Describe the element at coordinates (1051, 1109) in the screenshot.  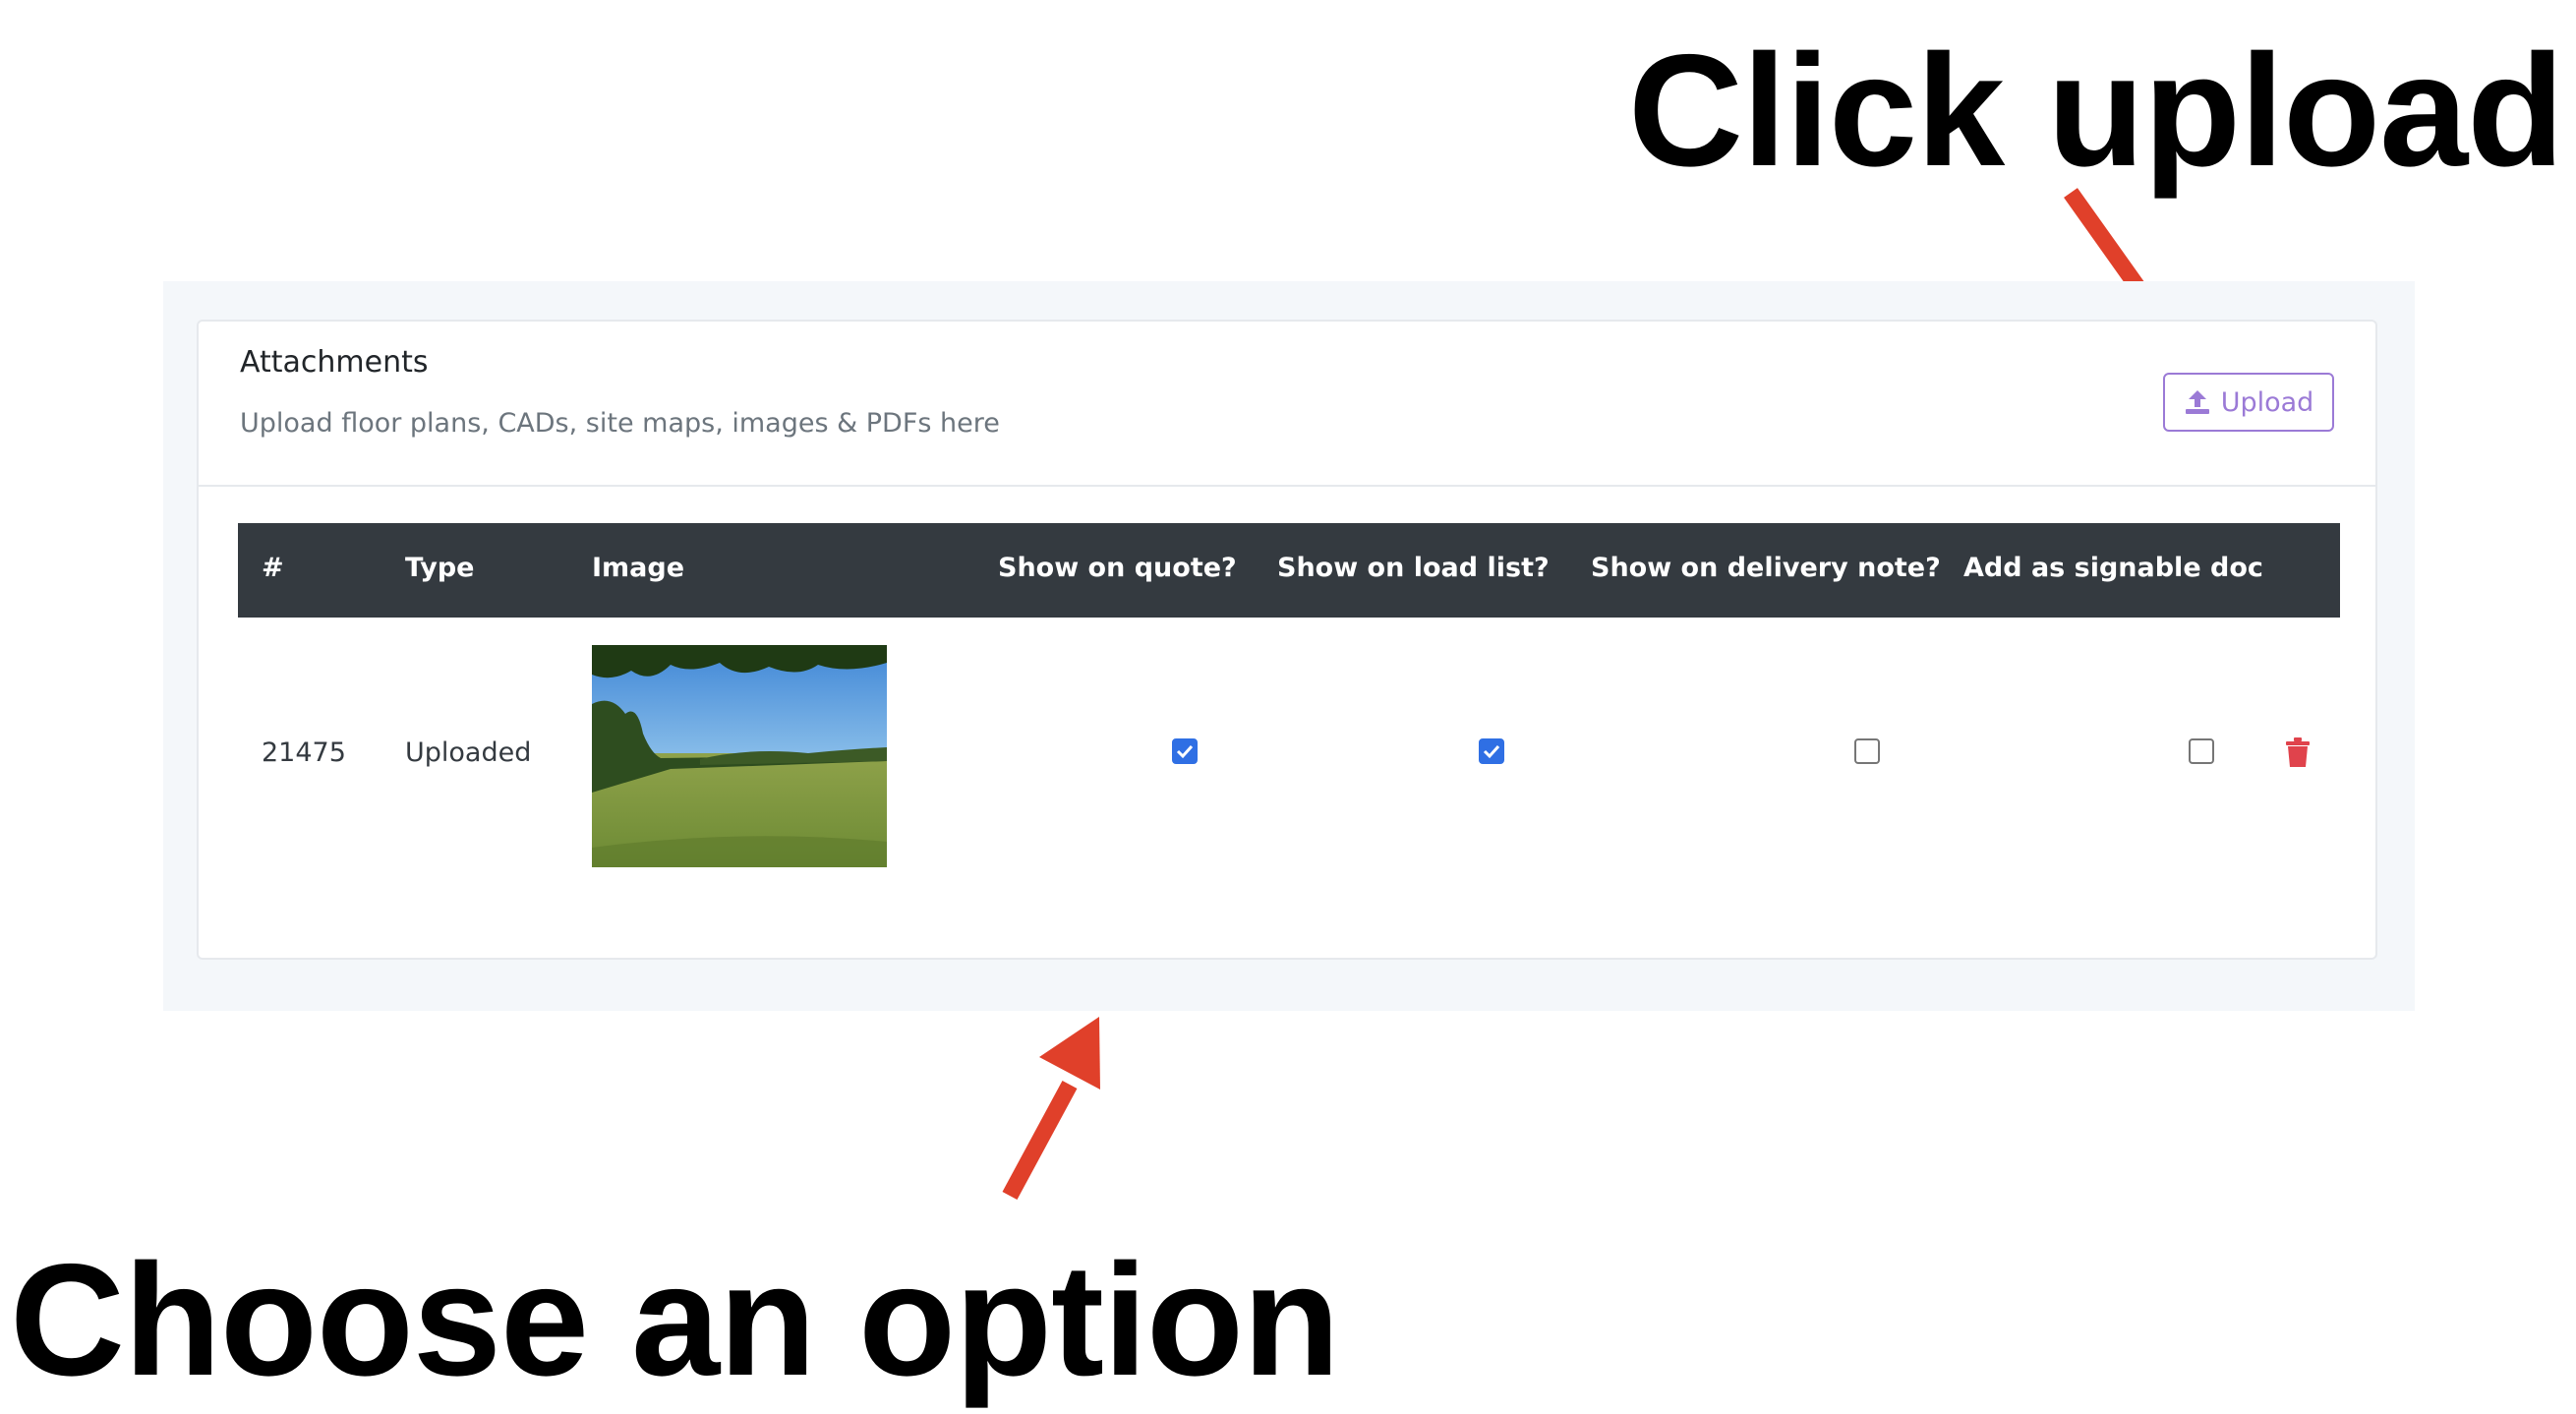
I see `arrow-to-table` at that location.